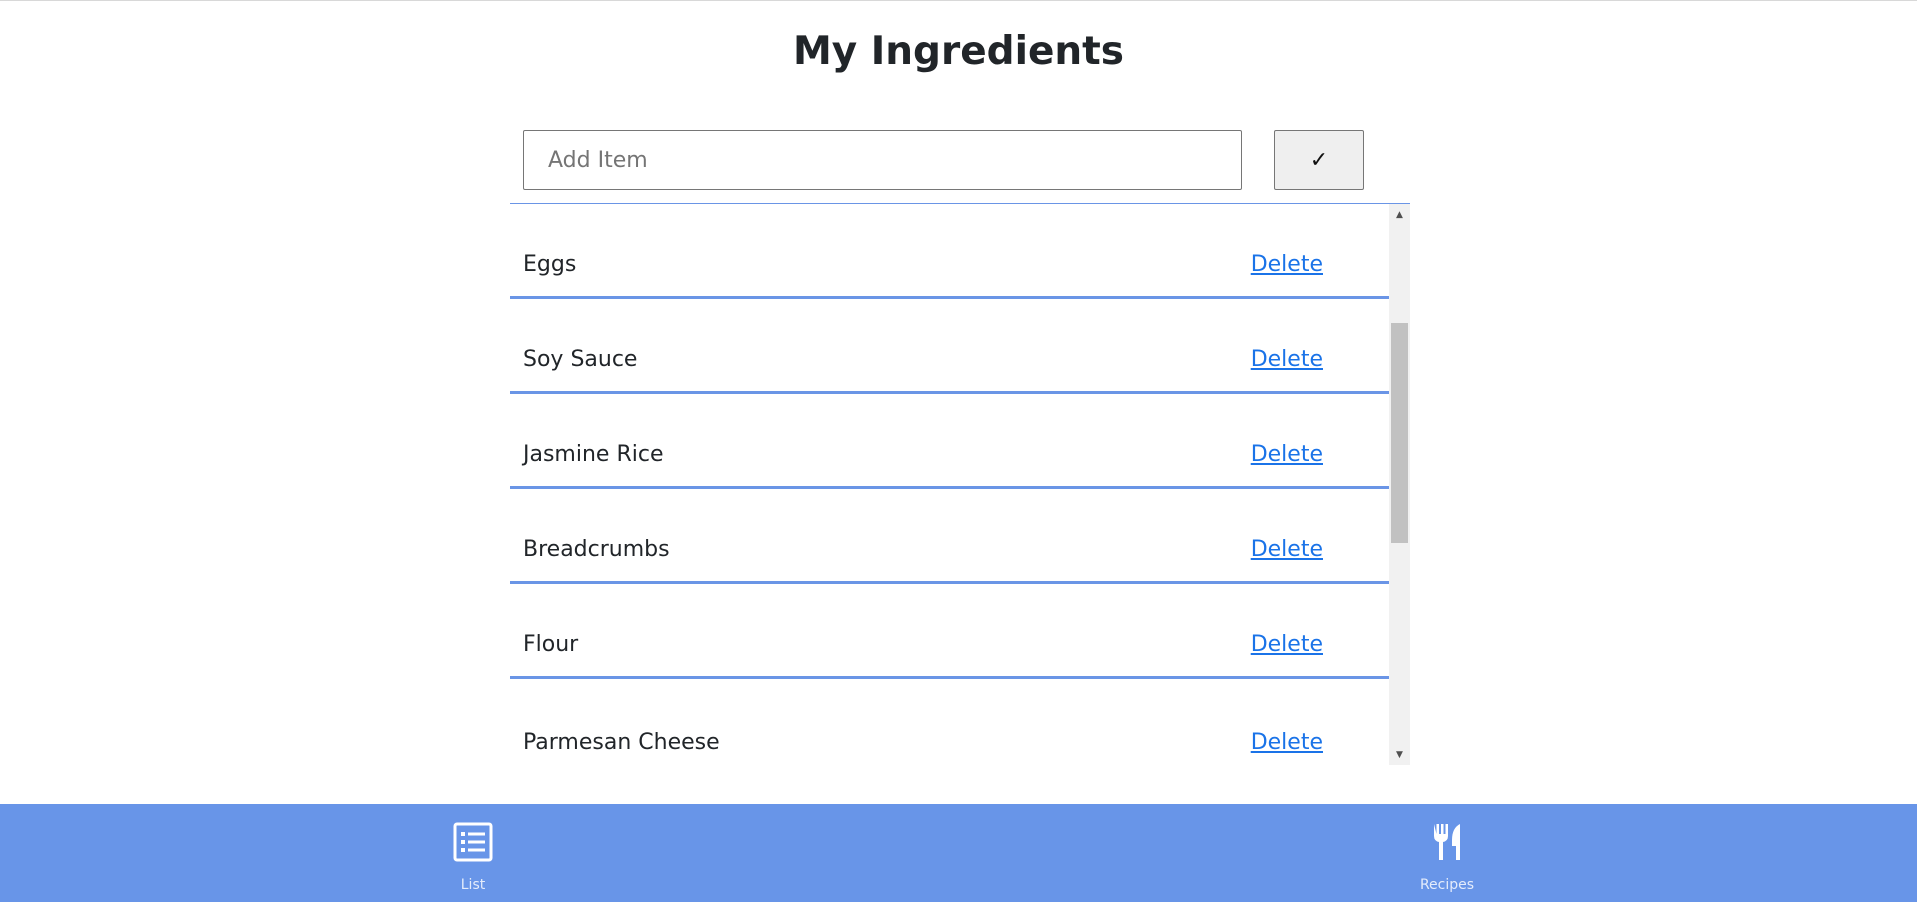 This screenshot has height=902, width=1917. I want to click on ingredient-name: Jasmine Rice, so click(593, 454).